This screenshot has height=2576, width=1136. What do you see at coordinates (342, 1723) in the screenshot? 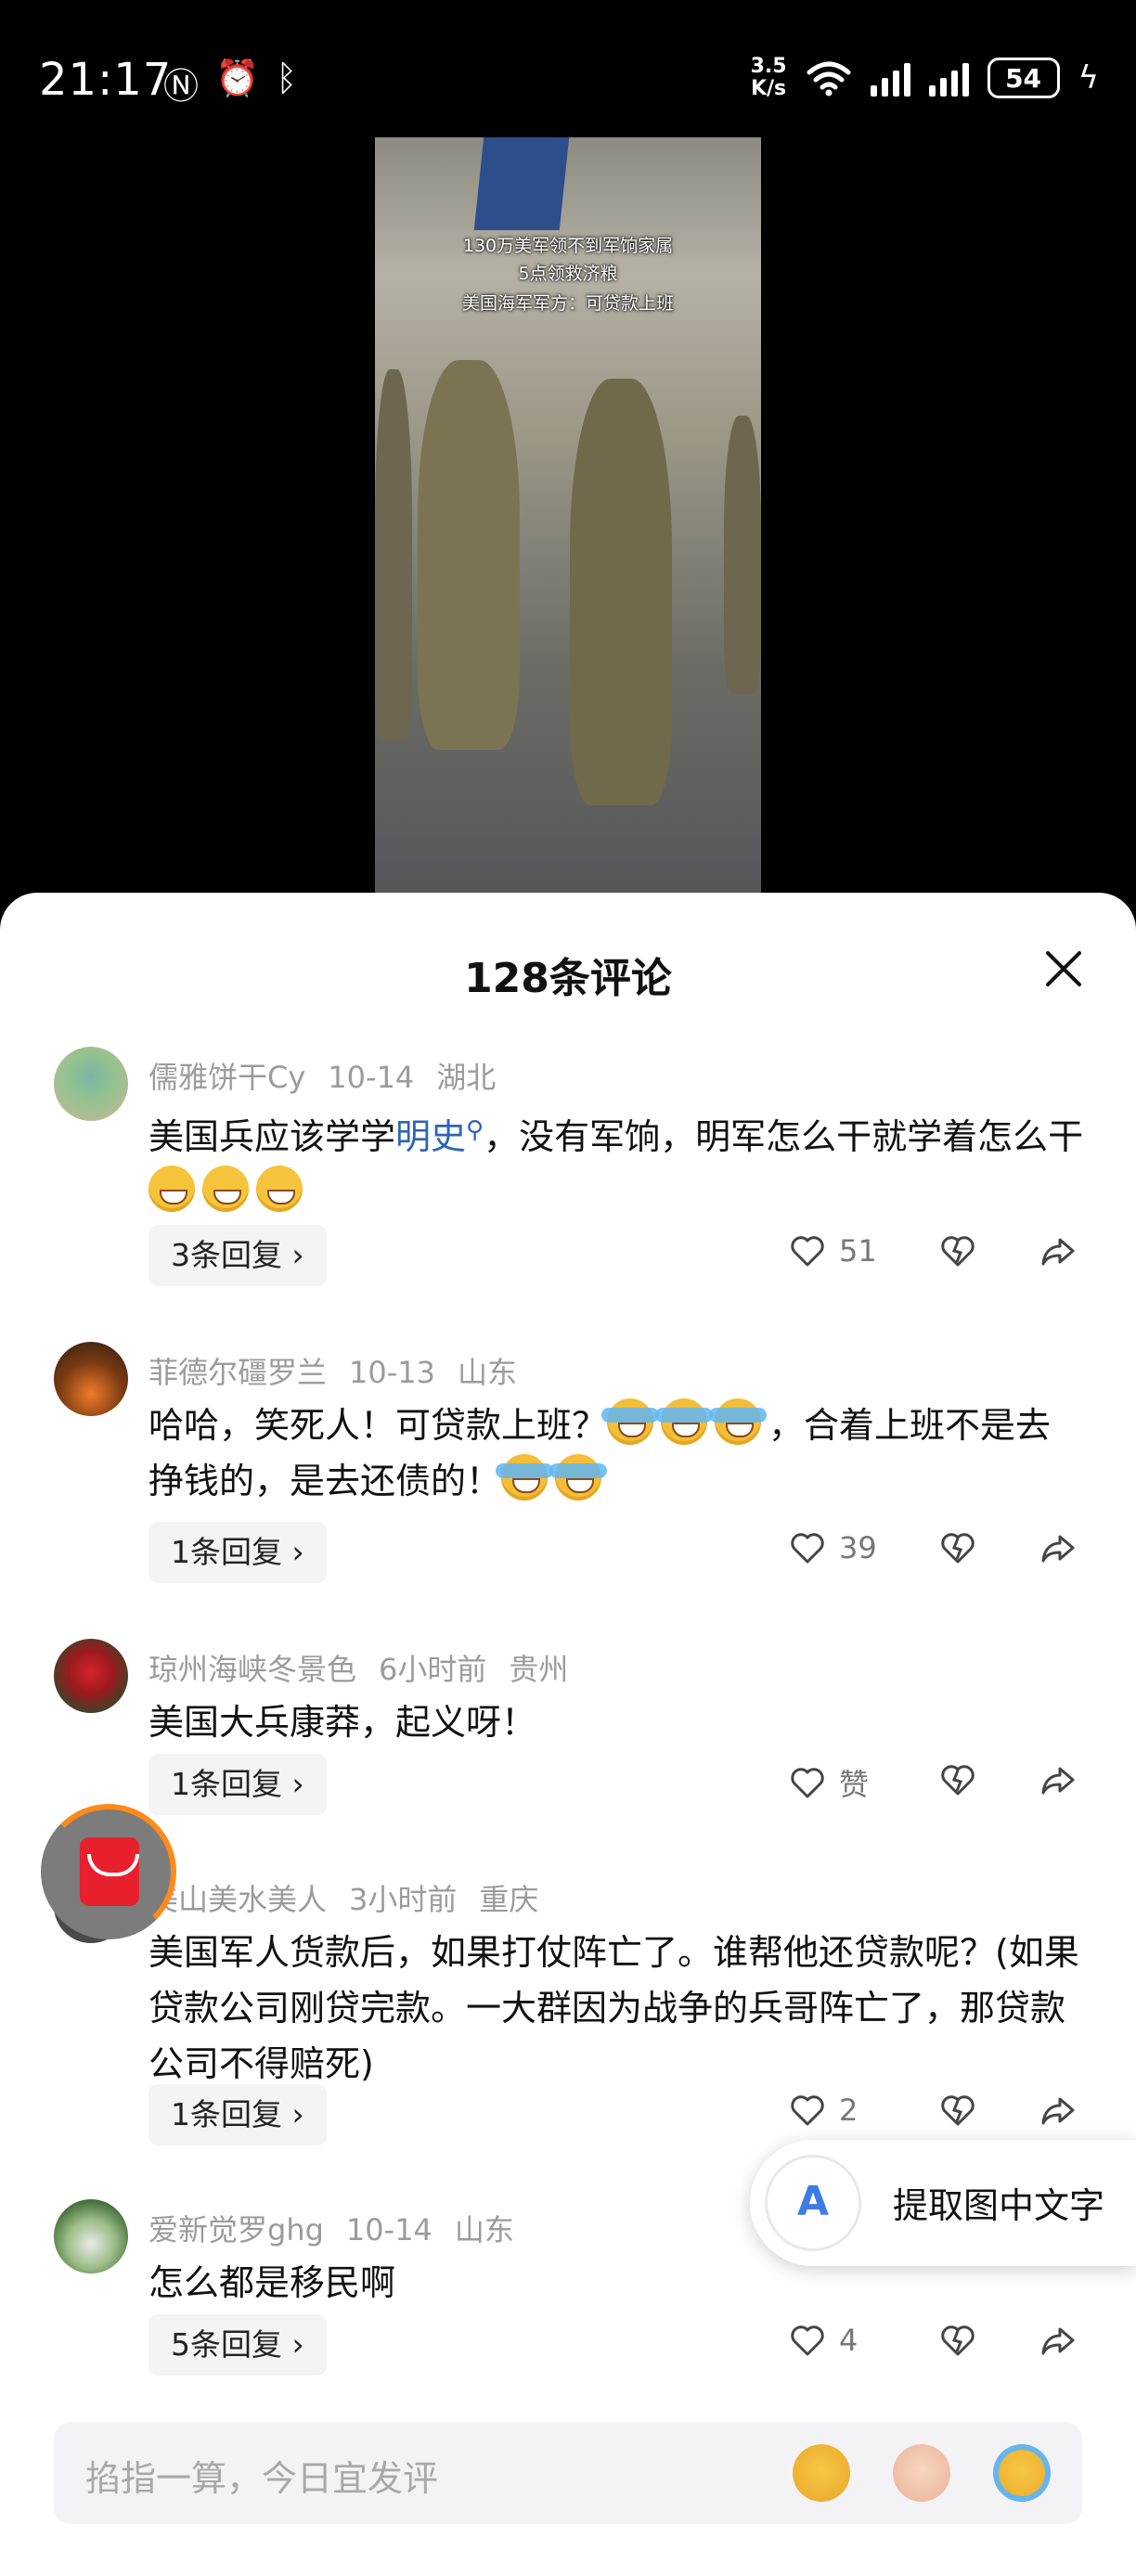
I see `comment-text: 美国大兵康莽，起义呀！` at bounding box center [342, 1723].